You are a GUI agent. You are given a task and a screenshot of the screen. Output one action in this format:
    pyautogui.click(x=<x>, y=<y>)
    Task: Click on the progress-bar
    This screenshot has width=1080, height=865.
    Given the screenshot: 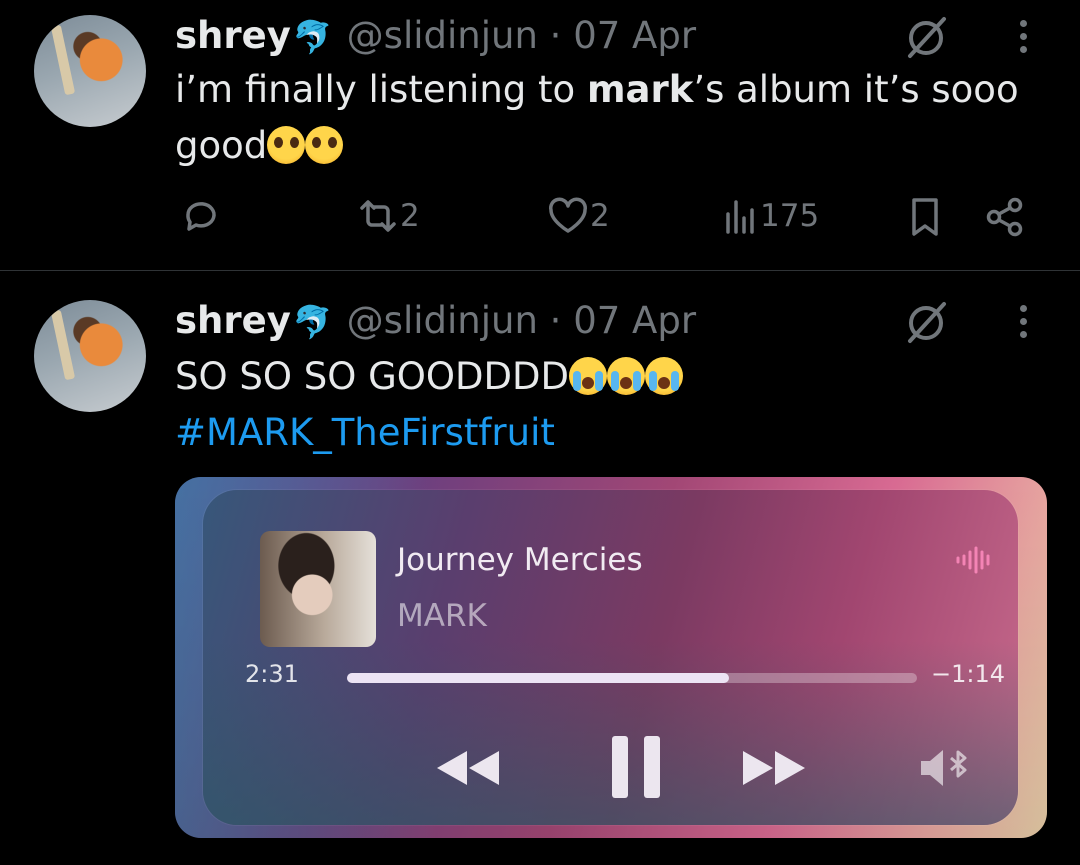 What is the action you would take?
    pyautogui.click(x=632, y=678)
    